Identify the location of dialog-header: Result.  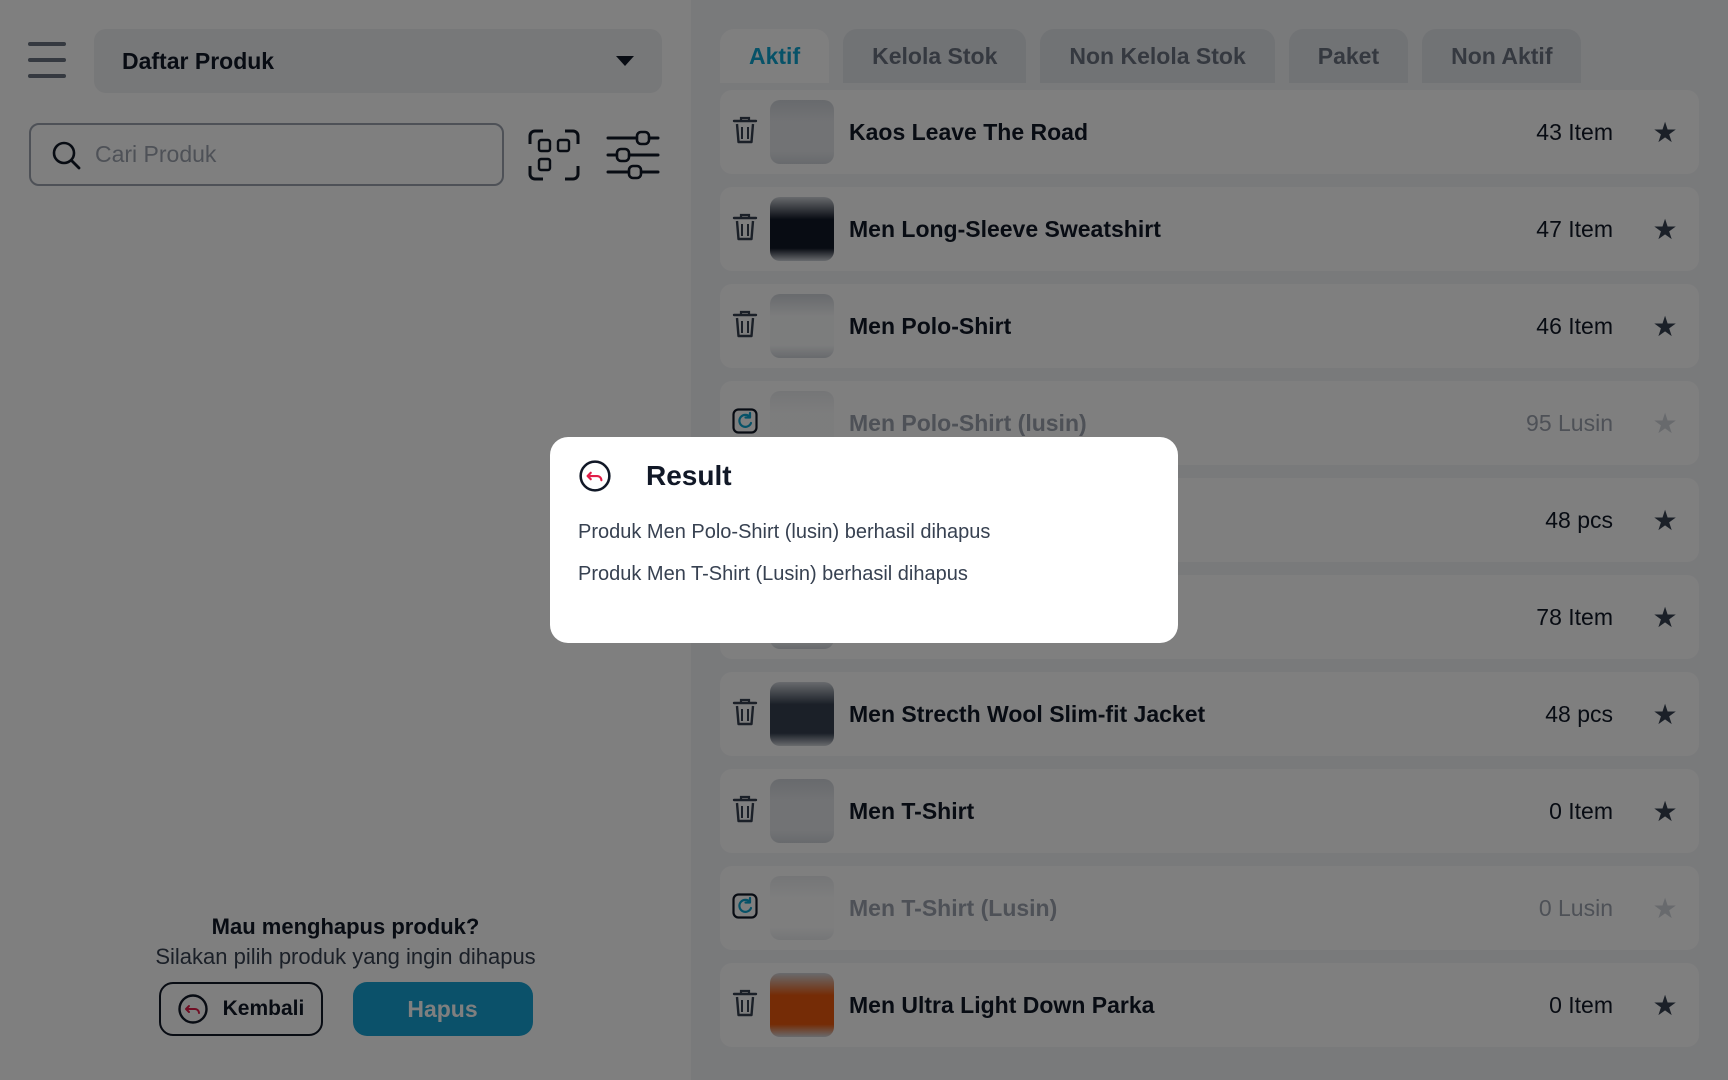
(864, 476).